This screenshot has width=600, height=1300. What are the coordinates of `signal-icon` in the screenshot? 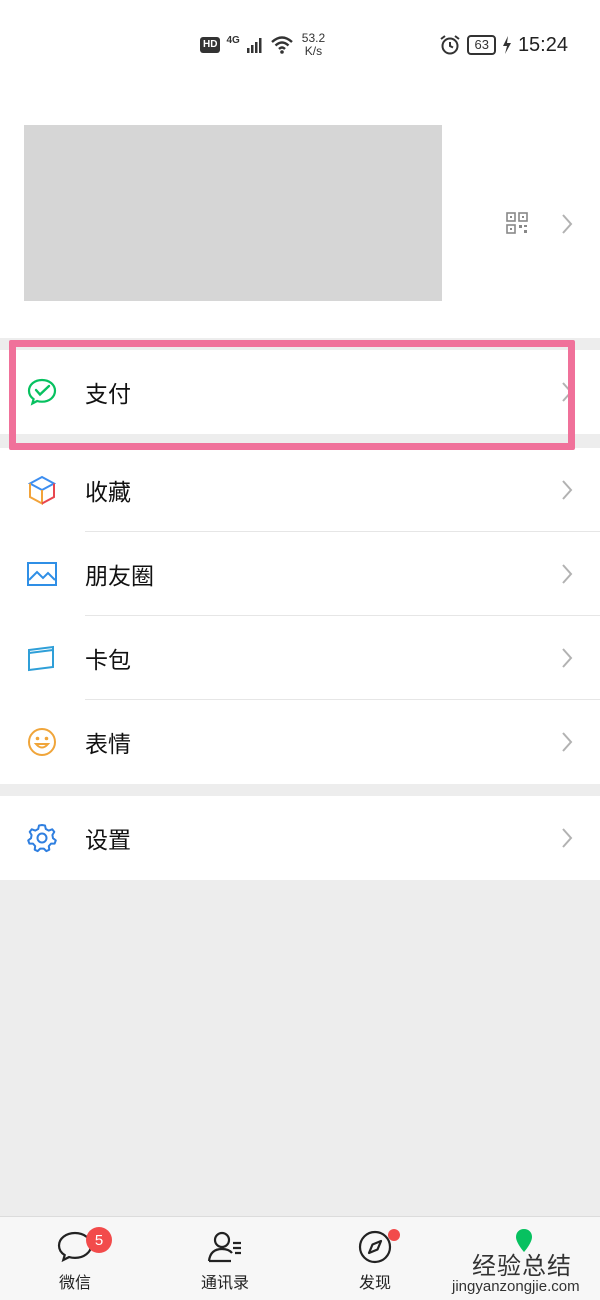 It's located at (254, 45).